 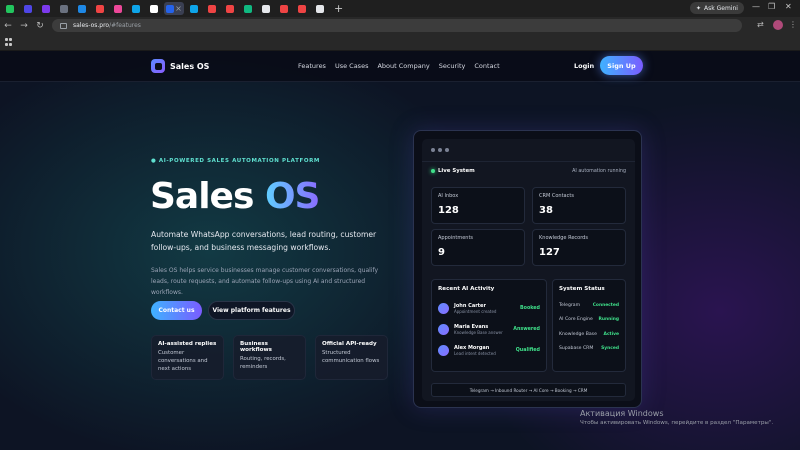 What do you see at coordinates (589, 305) in the screenshot?
I see `list-item: Telegram Connected` at bounding box center [589, 305].